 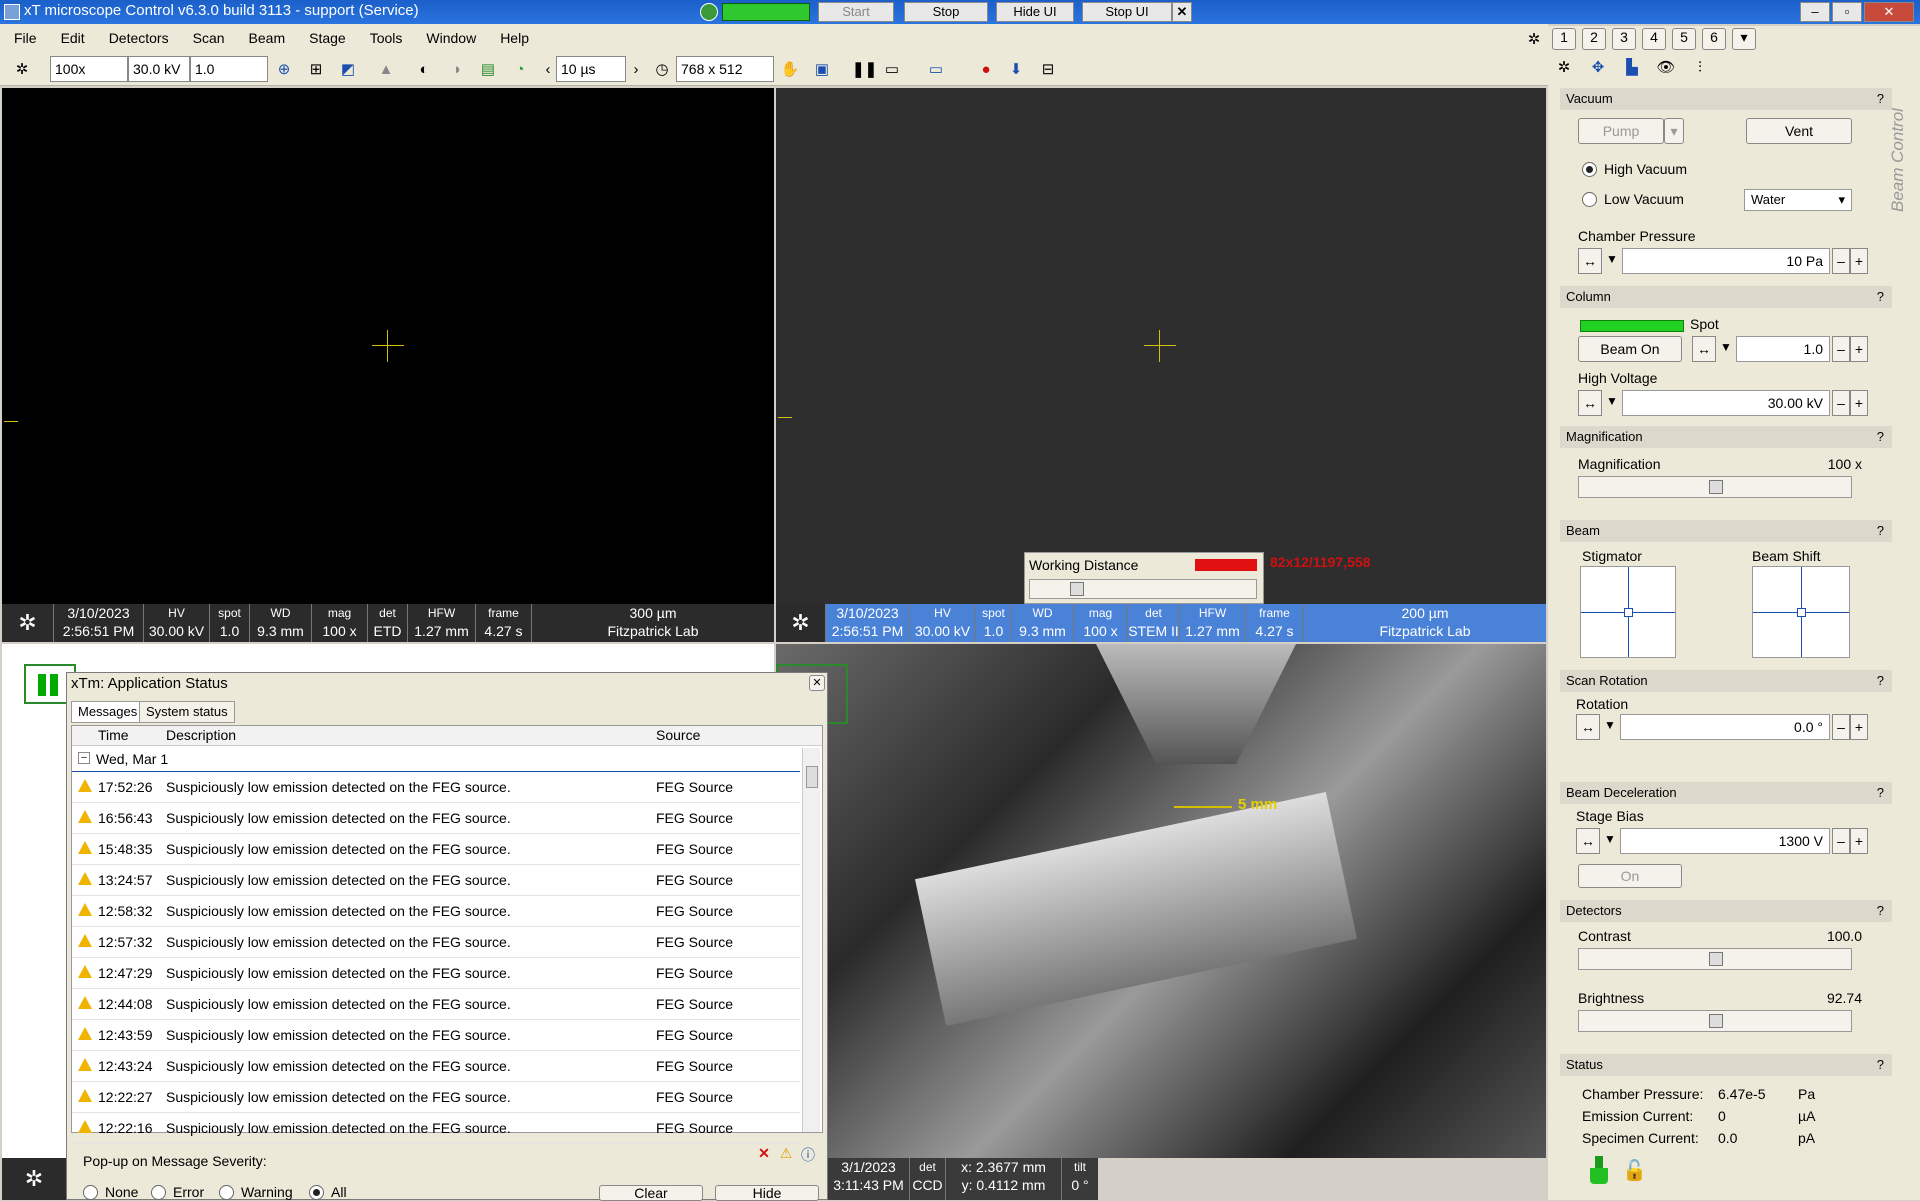 What do you see at coordinates (1634, 1170) in the screenshot?
I see `lock-icon: 🔓` at bounding box center [1634, 1170].